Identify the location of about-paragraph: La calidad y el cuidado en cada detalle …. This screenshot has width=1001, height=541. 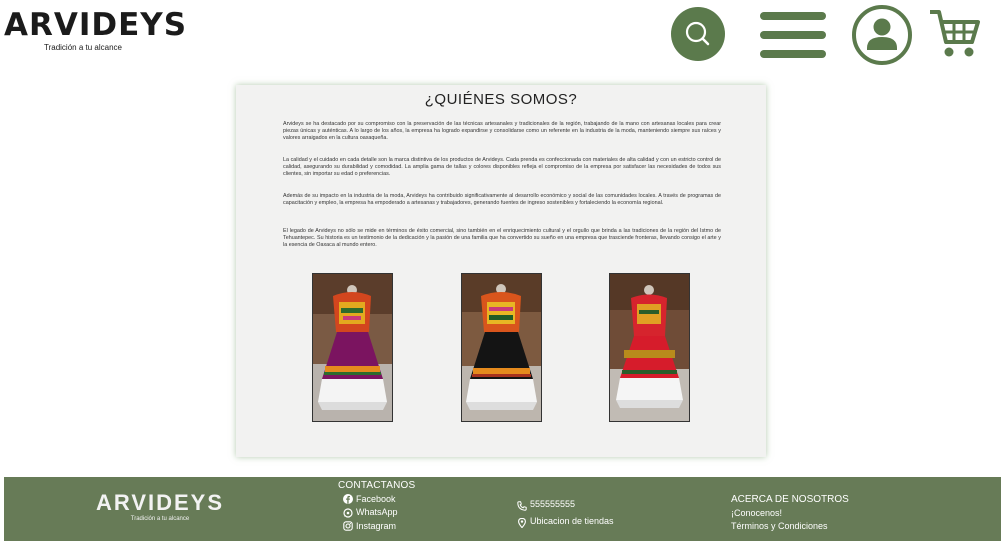
(502, 167).